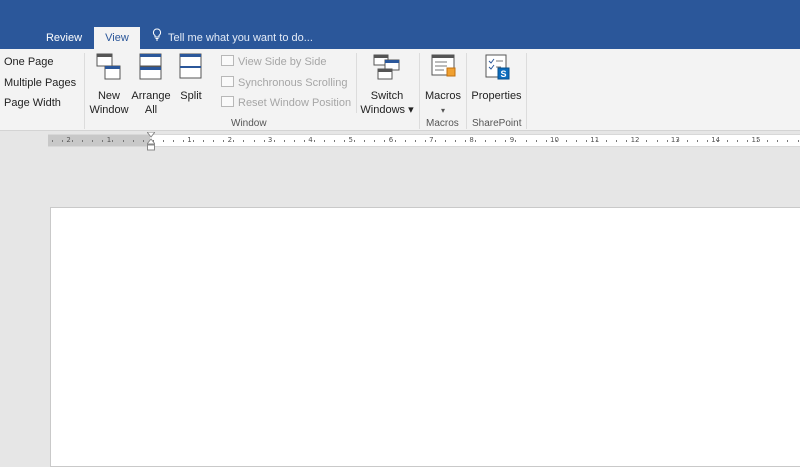 This screenshot has width=800, height=467. Describe the element at coordinates (391, 140) in the screenshot. I see `ruler-tick-label: 6` at that location.